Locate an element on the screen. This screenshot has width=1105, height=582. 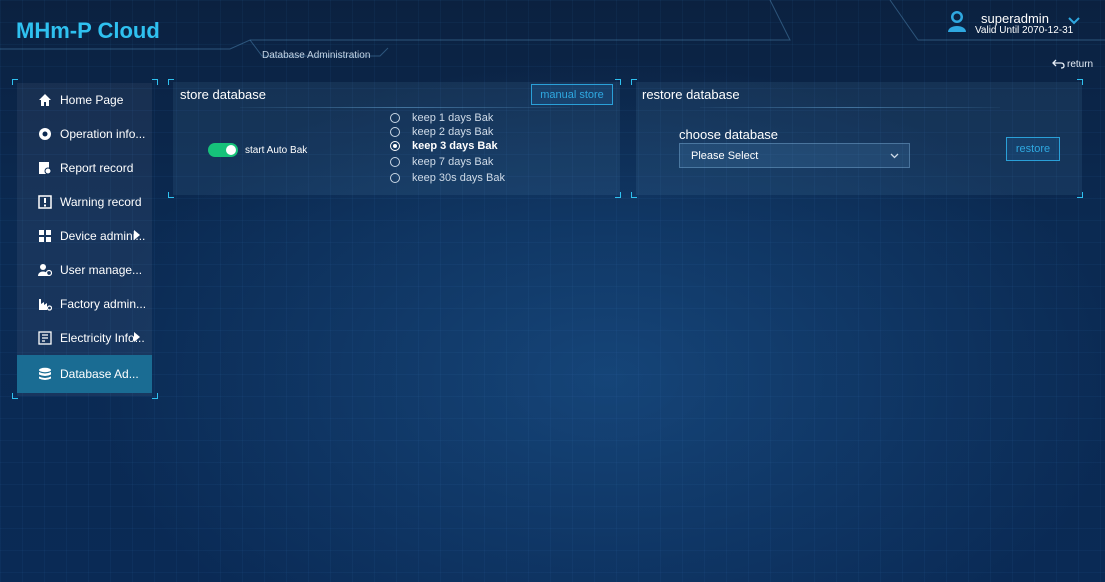
keep-1-days-option: keep 1 days Bak is located at coordinates (441, 118).